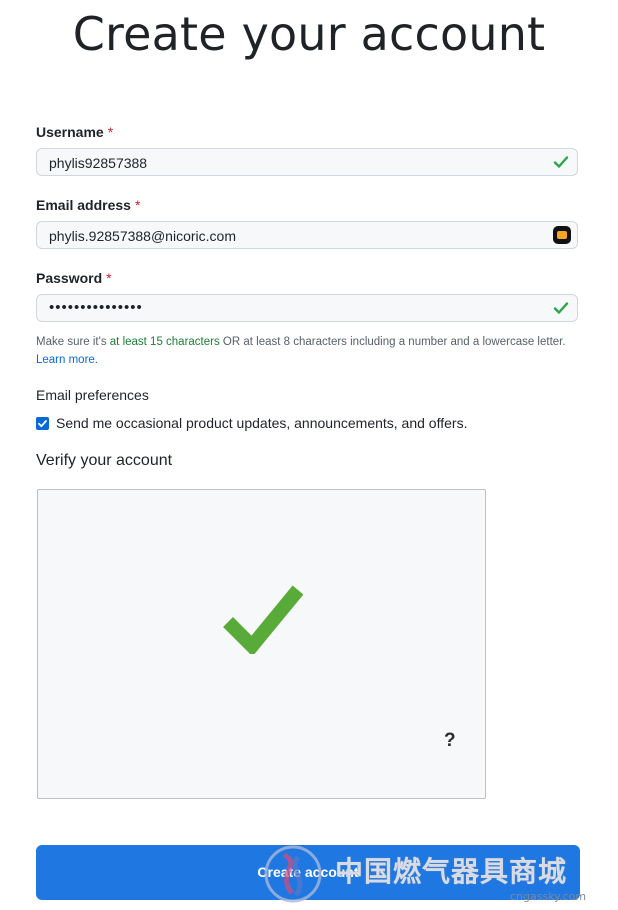 The width and height of the screenshot is (618, 910). I want to click on email-preferences-label: Email preferences, so click(92, 395).